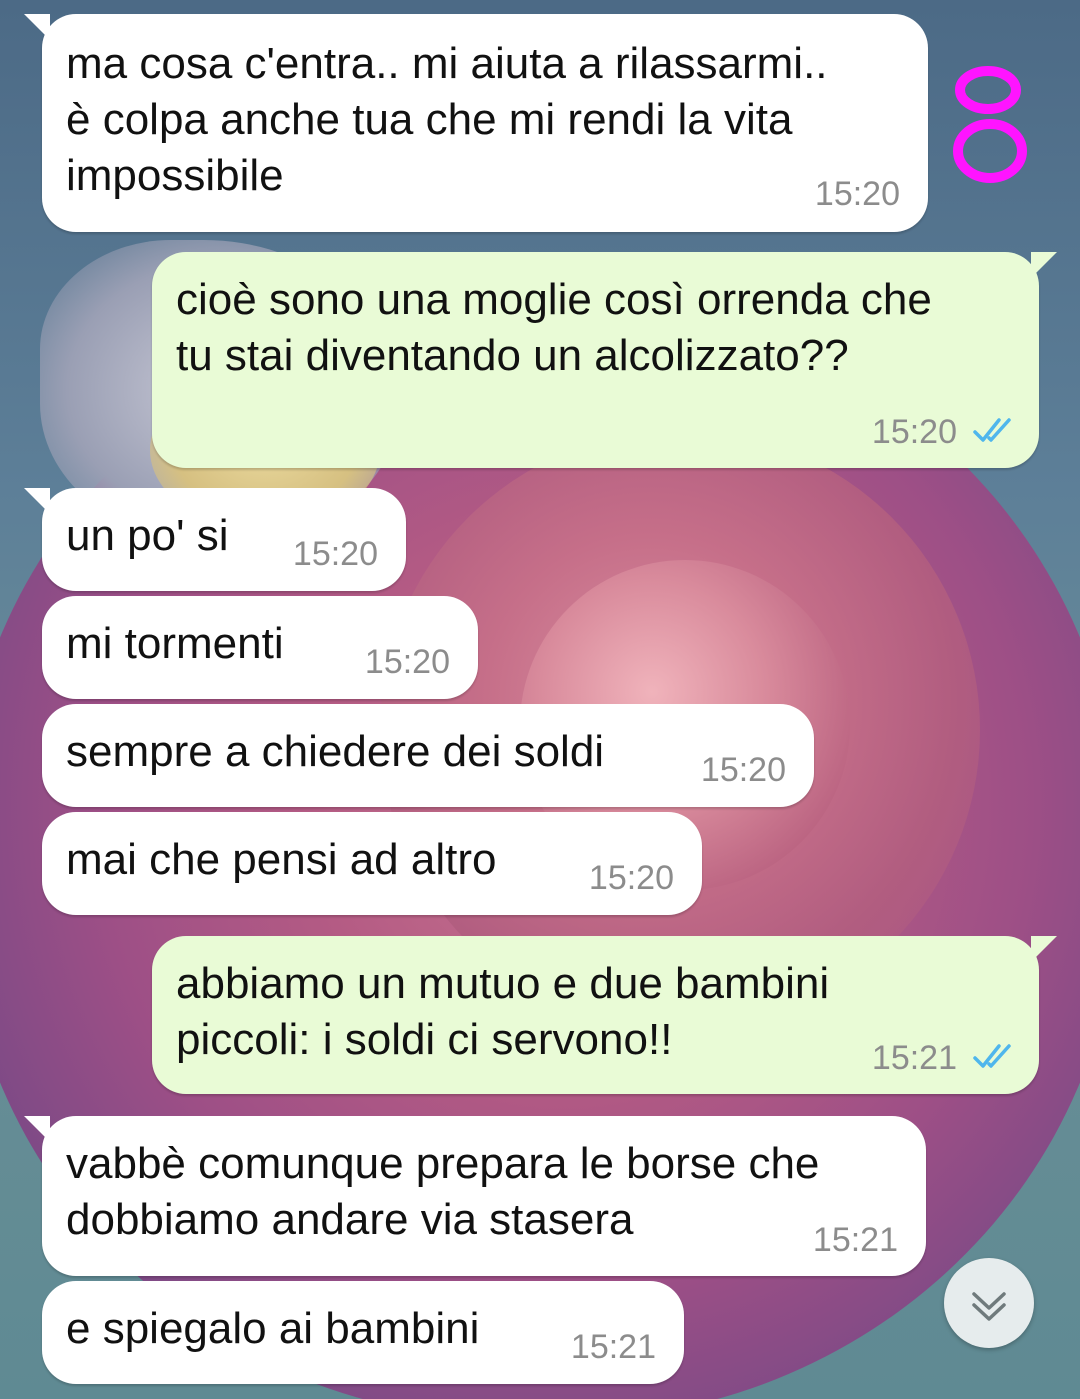 The image size is (1080, 1399). What do you see at coordinates (335, 751) in the screenshot?
I see `message-text: sempre a chiedere dei soldi` at bounding box center [335, 751].